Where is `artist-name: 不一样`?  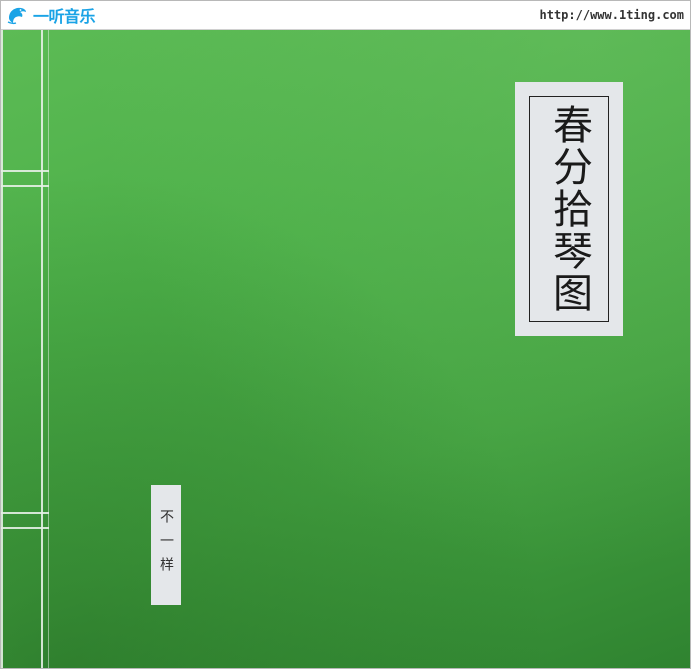 artist-name: 不一样 is located at coordinates (166, 545).